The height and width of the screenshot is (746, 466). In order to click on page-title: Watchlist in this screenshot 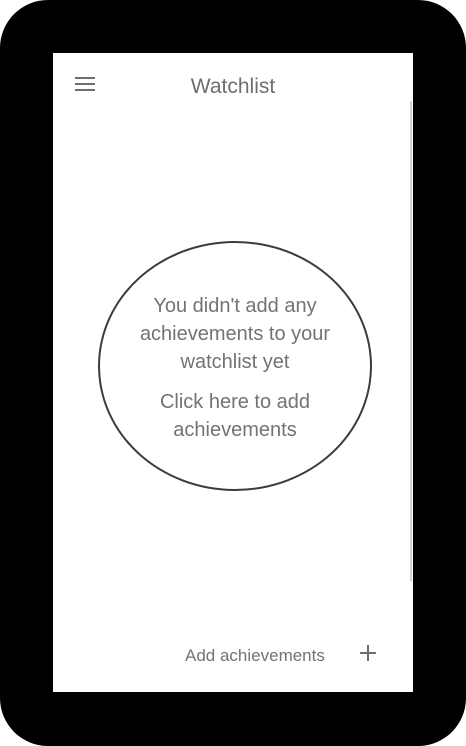, I will do `click(233, 86)`.